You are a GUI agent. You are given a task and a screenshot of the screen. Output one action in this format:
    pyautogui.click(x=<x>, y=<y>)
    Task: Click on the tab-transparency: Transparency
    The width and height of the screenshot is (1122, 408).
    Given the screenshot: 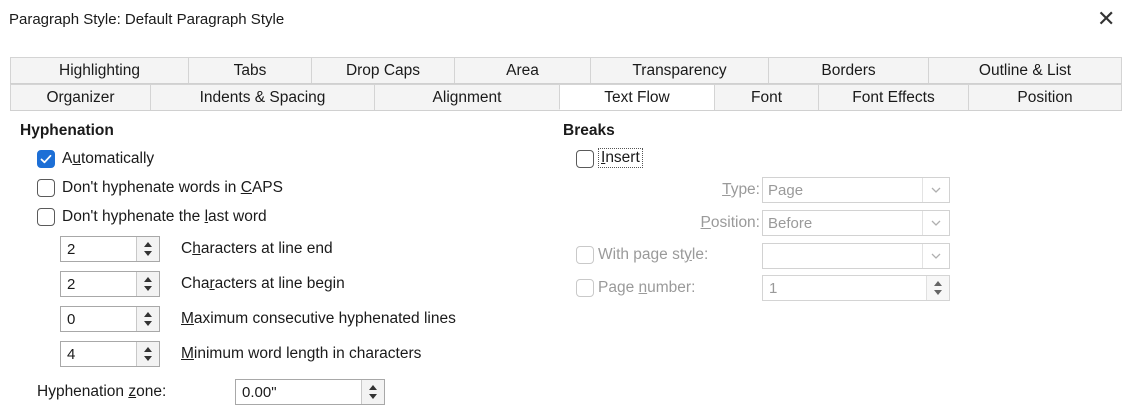 What is the action you would take?
    pyautogui.click(x=679, y=70)
    